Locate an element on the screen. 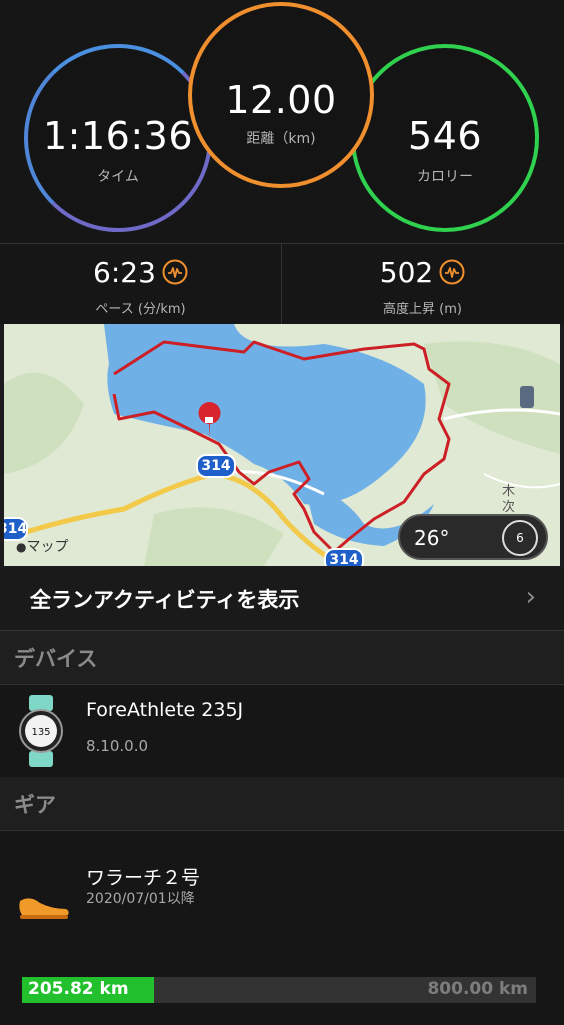 The width and height of the screenshot is (564, 1025). calories-value: 546 is located at coordinates (445, 136).